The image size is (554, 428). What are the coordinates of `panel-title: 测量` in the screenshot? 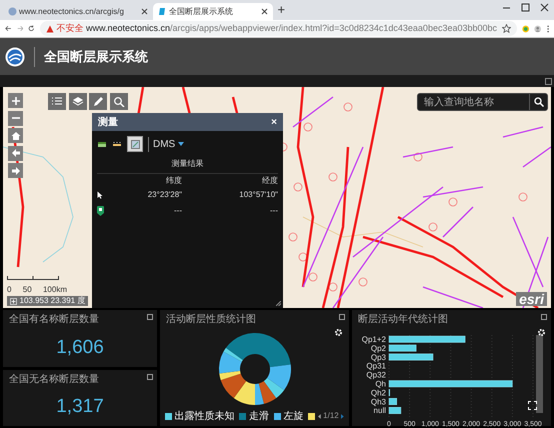 It's located at (108, 123).